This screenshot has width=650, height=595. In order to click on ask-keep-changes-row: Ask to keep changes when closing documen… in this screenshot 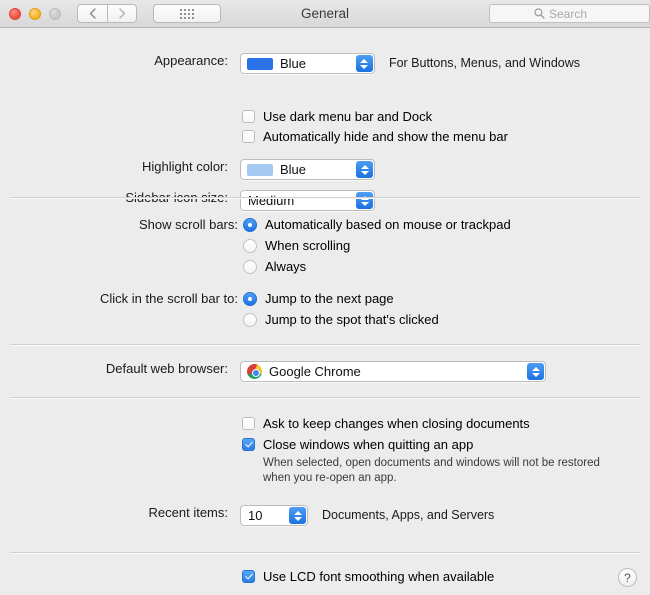, I will do `click(421, 423)`.